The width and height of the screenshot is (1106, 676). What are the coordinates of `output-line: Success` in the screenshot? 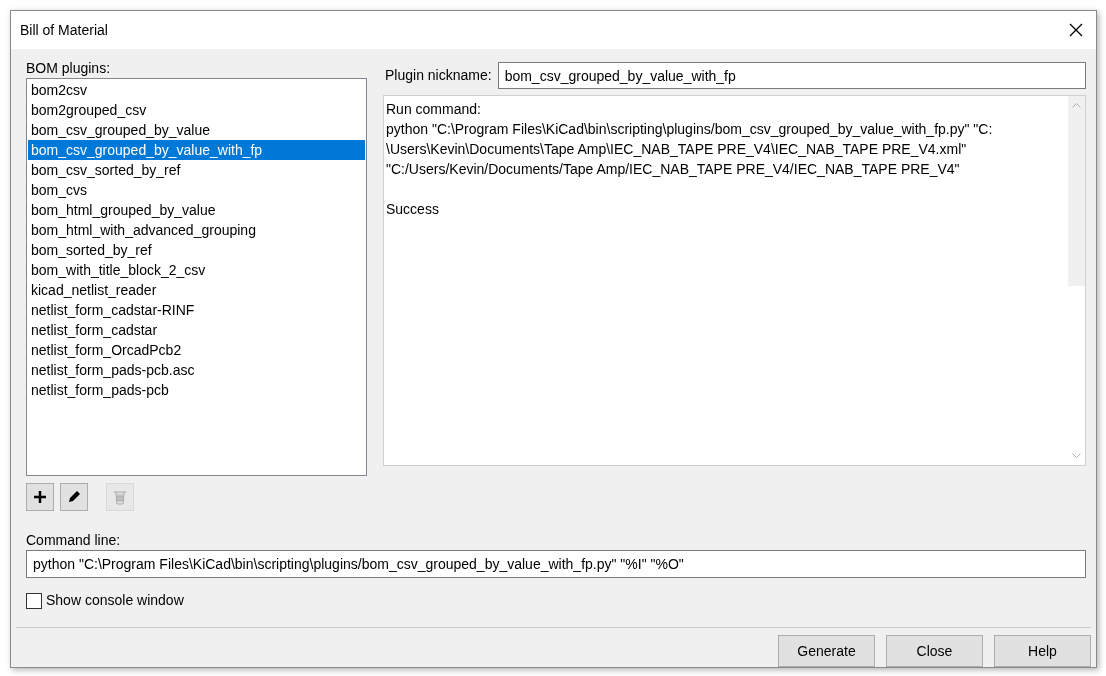 It's located at (413, 209).